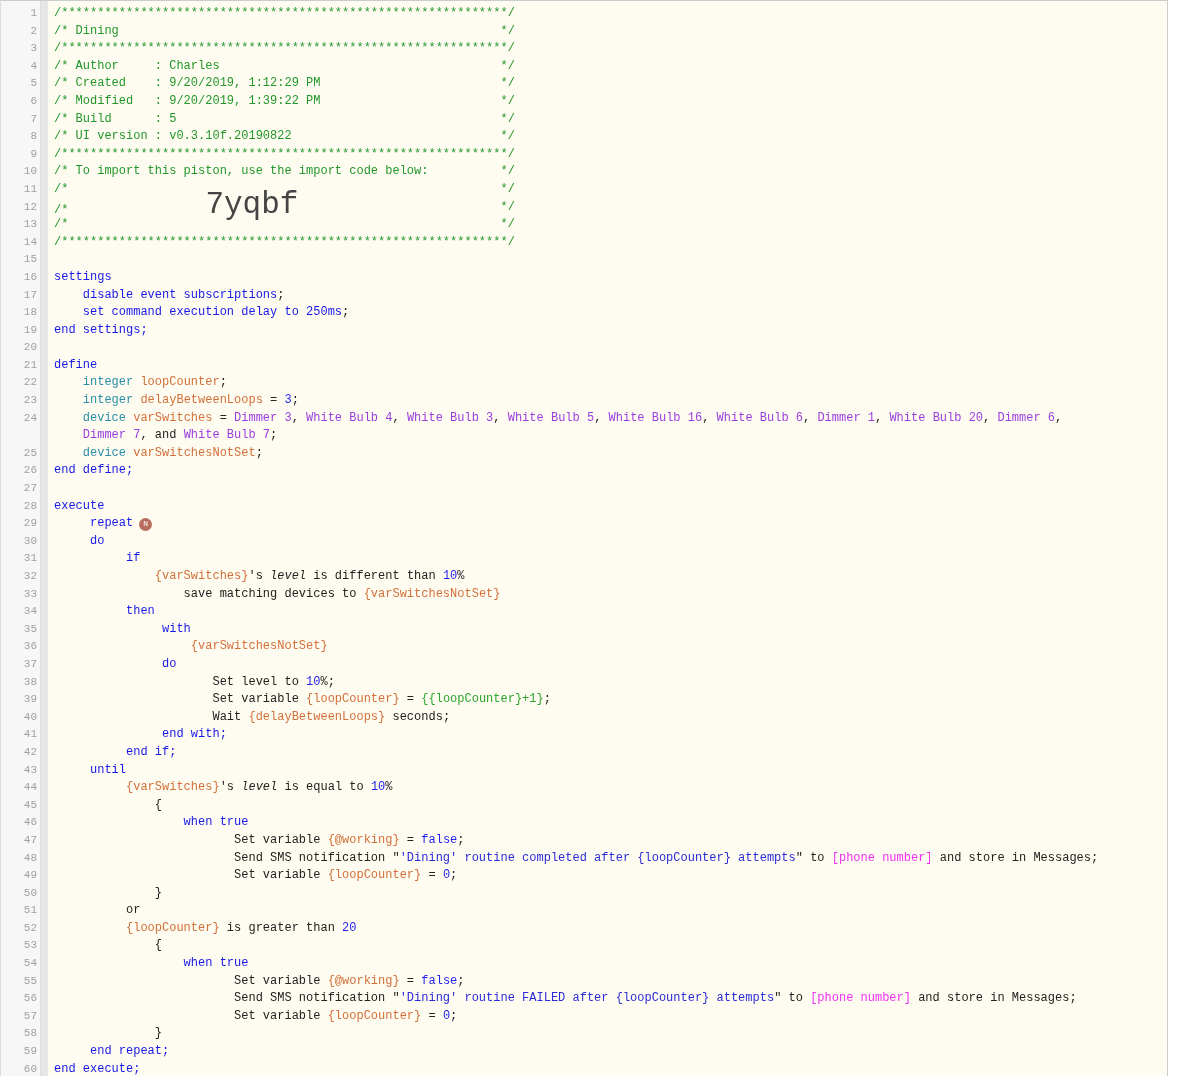  What do you see at coordinates (29, 313) in the screenshot?
I see `line-number: 18` at bounding box center [29, 313].